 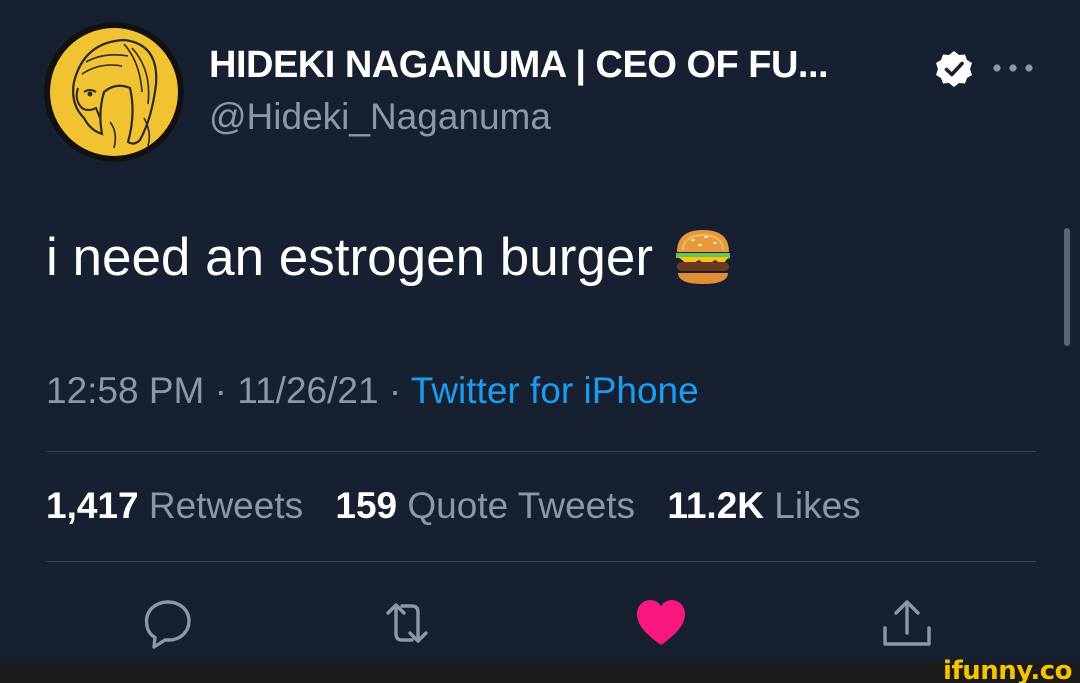 I want to click on quote-tweets-stat: 159 Quote Tweets, so click(x=485, y=505).